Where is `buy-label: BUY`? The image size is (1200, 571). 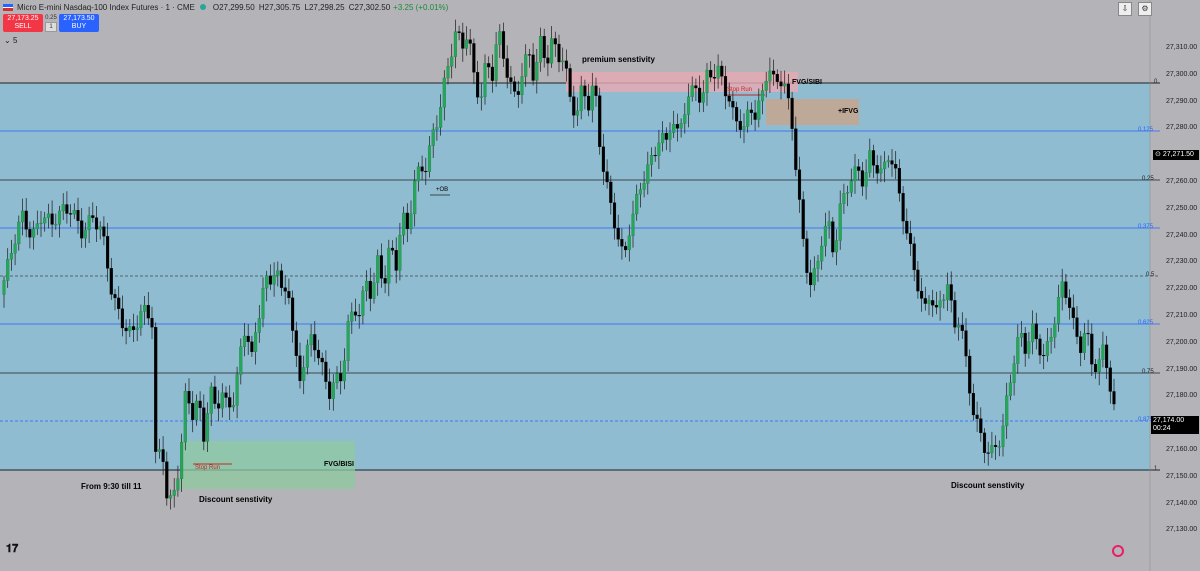
buy-label: BUY is located at coordinates (79, 26).